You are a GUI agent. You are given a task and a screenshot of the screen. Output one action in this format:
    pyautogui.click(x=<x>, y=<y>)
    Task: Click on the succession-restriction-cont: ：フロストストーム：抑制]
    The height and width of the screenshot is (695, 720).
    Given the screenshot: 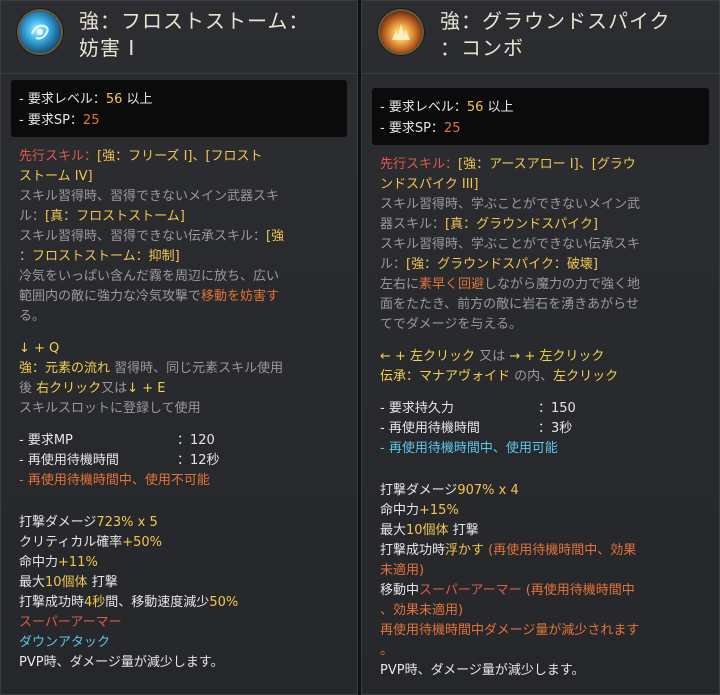 What is the action you would take?
    pyautogui.click(x=99, y=256)
    